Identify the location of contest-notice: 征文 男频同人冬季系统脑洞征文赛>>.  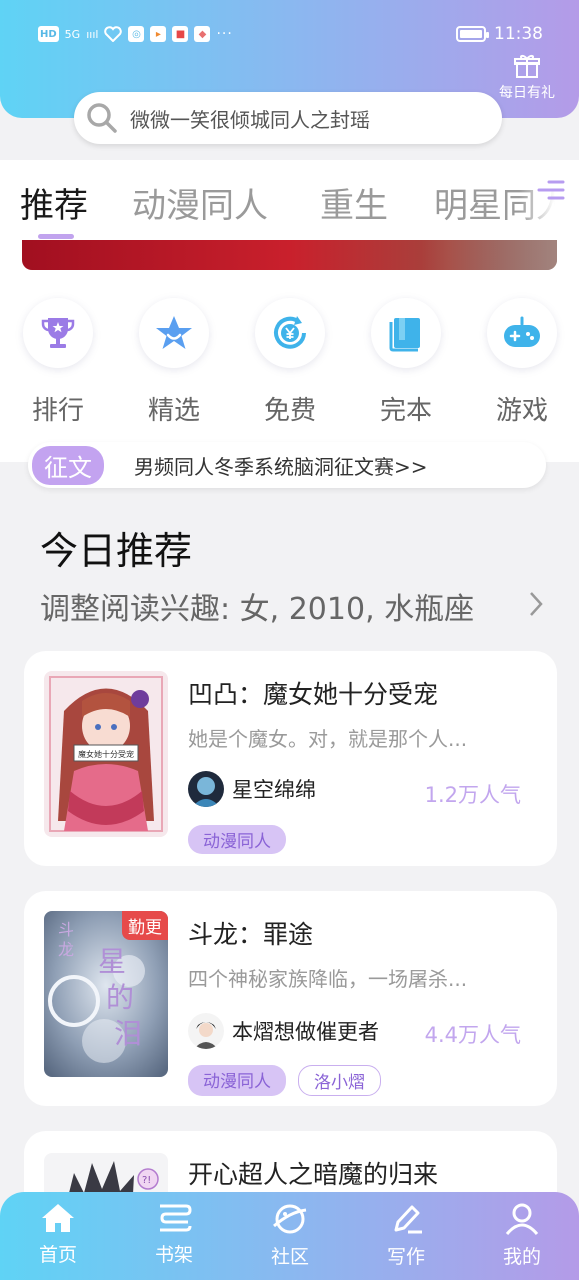
(287, 465).